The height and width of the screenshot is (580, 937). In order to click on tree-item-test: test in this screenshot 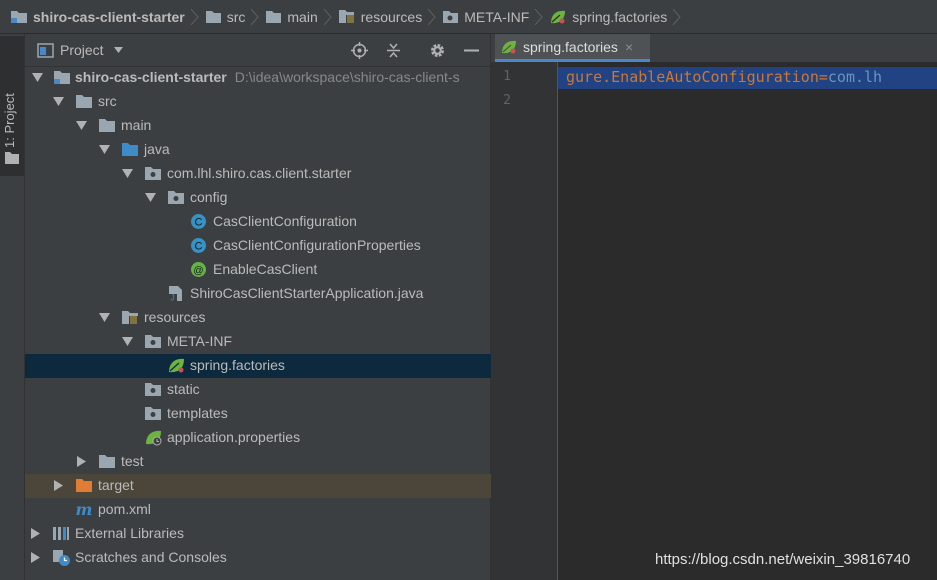, I will do `click(258, 462)`.